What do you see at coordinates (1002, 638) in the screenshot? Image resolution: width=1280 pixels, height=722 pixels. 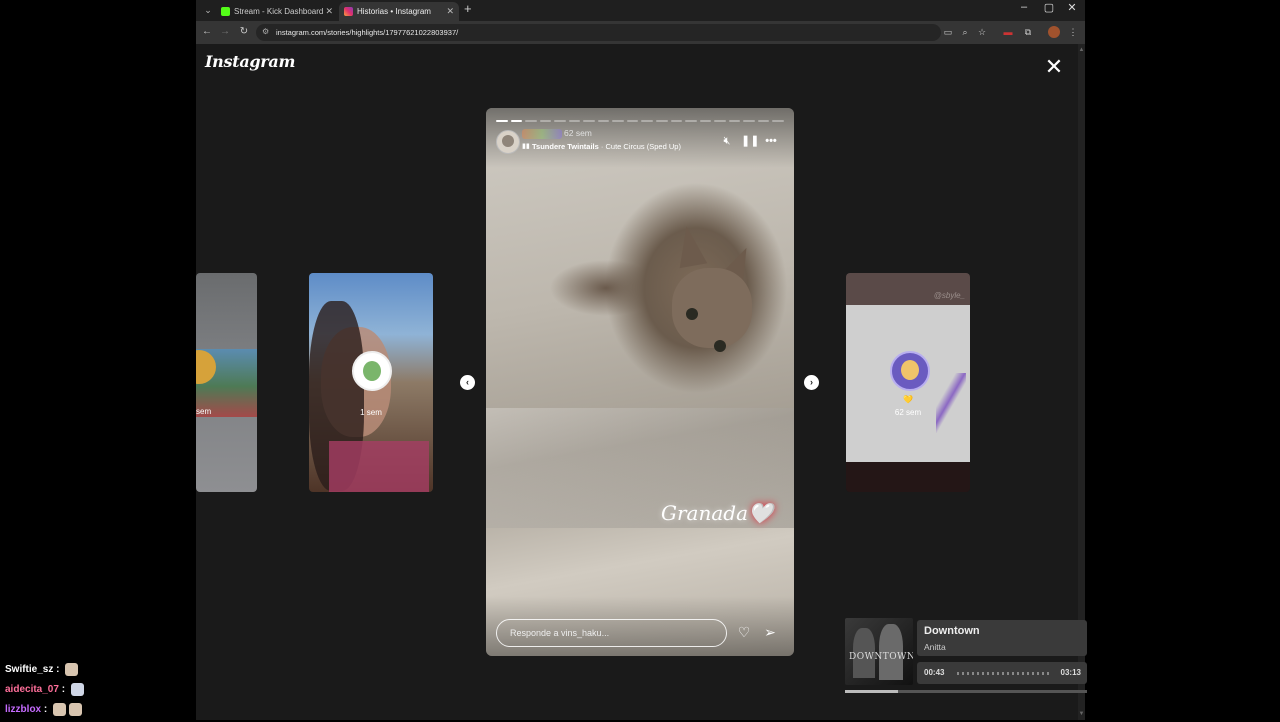 I see `song-info: Downtown Anitta` at bounding box center [1002, 638].